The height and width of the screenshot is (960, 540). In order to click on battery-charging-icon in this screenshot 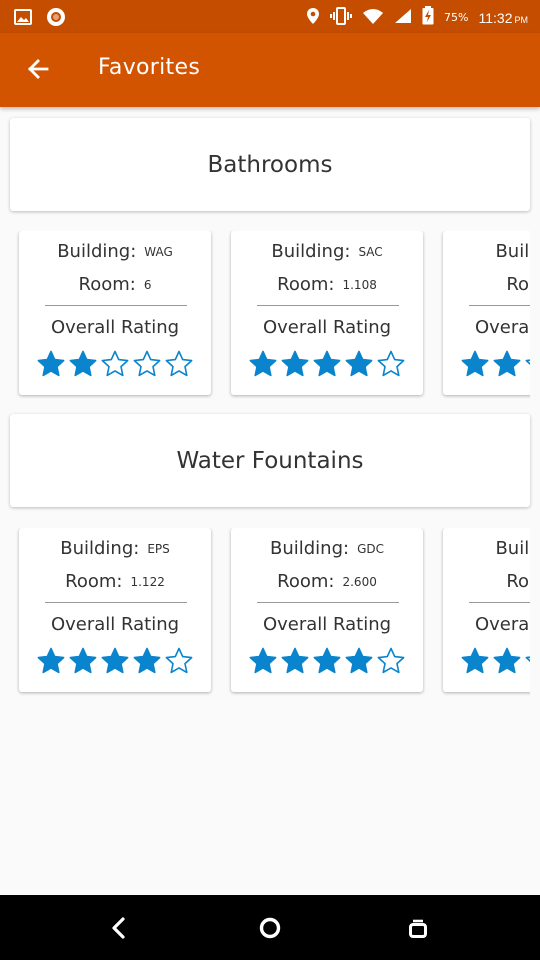, I will do `click(428, 17)`.